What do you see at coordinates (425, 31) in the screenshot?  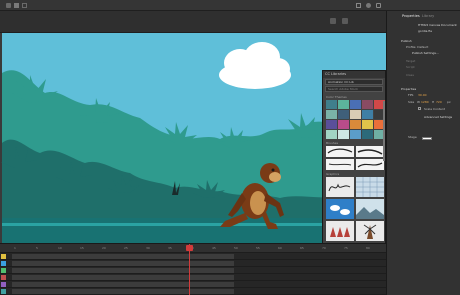 I see `file-name: gorilla.fla` at bounding box center [425, 31].